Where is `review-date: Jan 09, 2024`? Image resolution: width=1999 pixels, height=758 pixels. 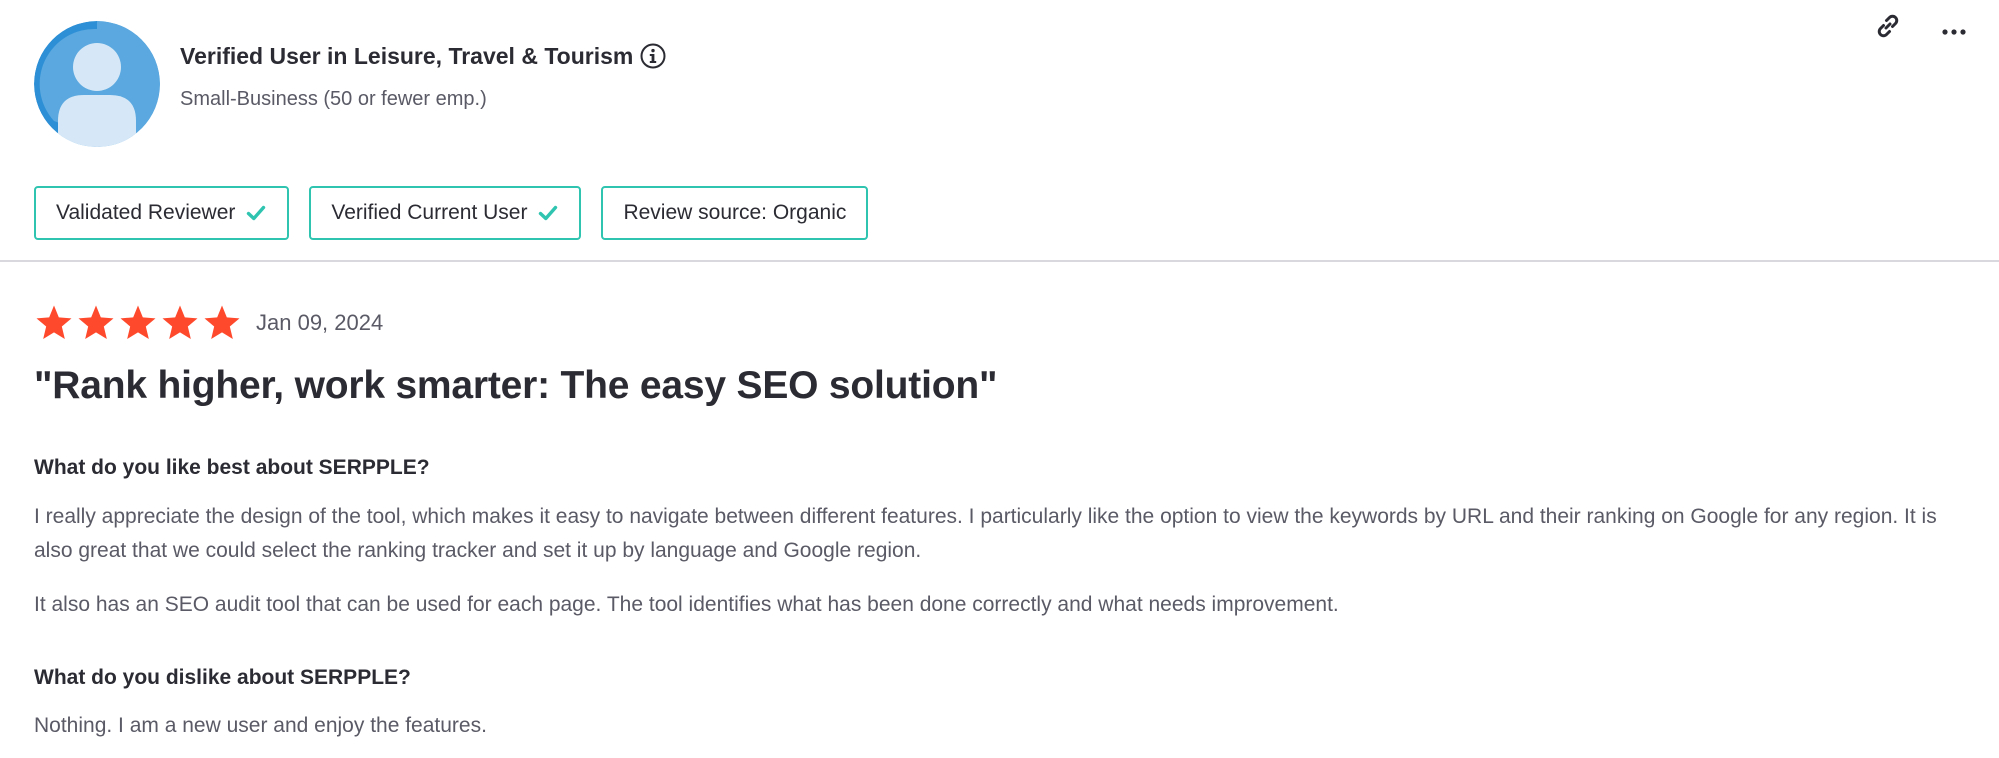 review-date: Jan 09, 2024 is located at coordinates (320, 322).